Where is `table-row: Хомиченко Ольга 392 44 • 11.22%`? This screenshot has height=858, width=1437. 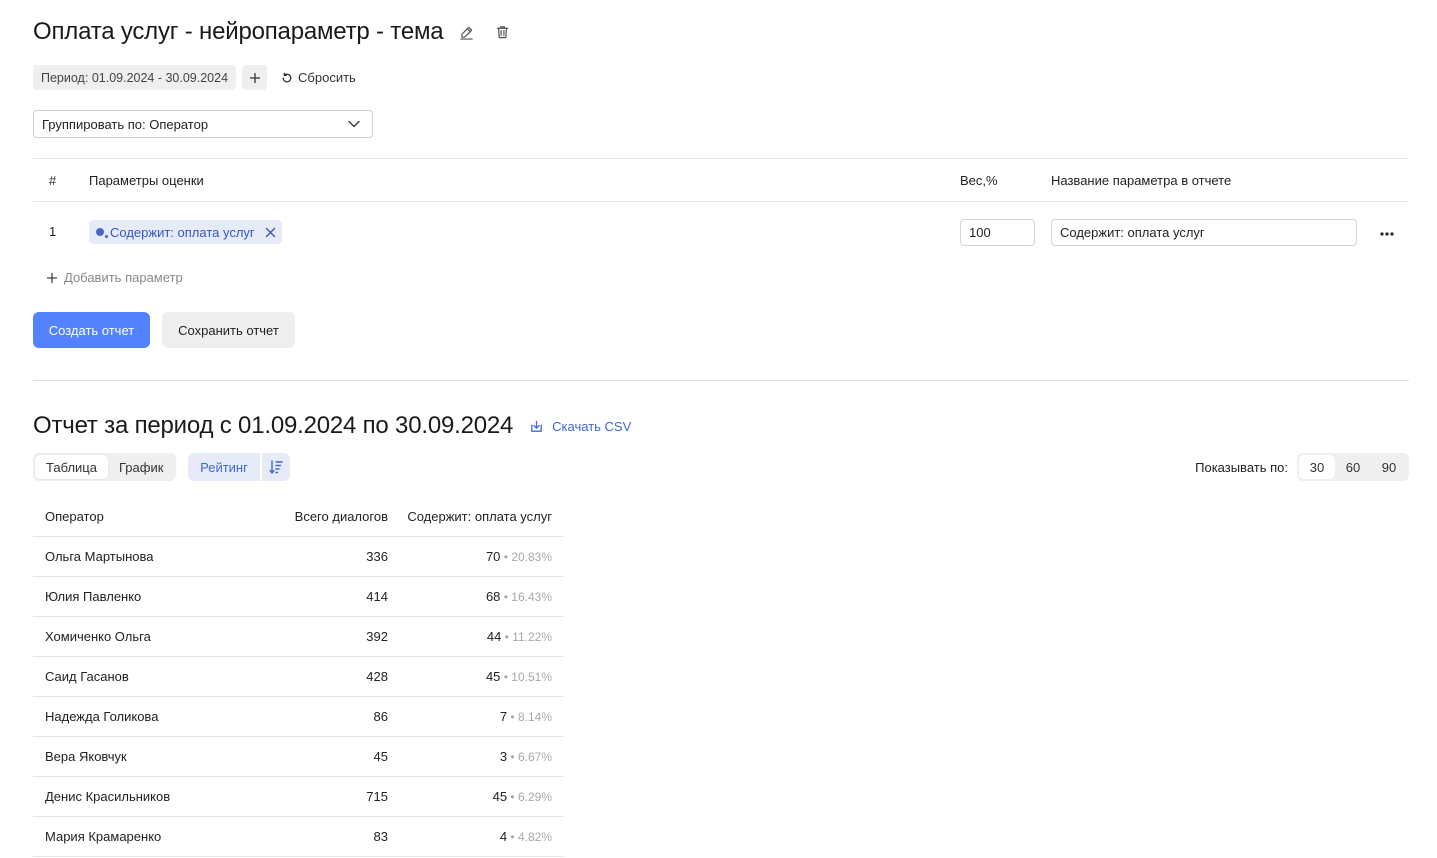 table-row: Хомиченко Ольга 392 44 • 11.22% is located at coordinates (298, 637).